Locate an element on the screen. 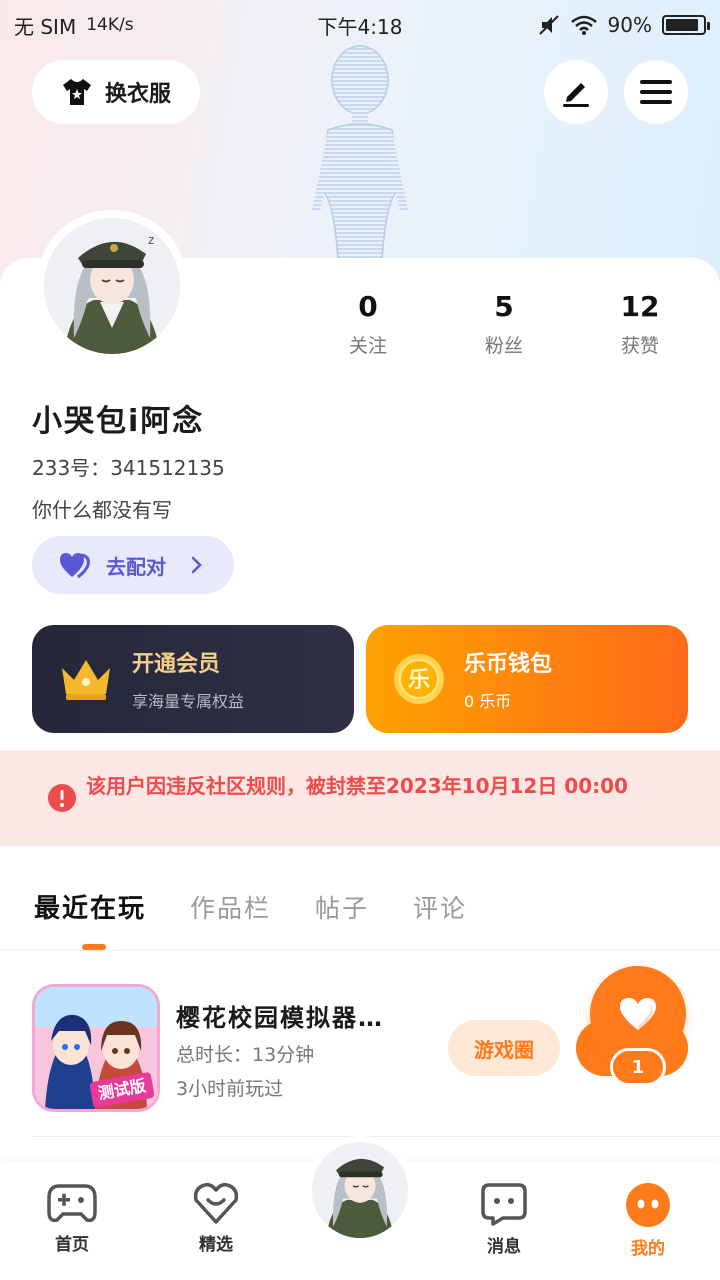  profile-tabs: 最近在玩 作品栏 帖子 评论 is located at coordinates (250, 906).